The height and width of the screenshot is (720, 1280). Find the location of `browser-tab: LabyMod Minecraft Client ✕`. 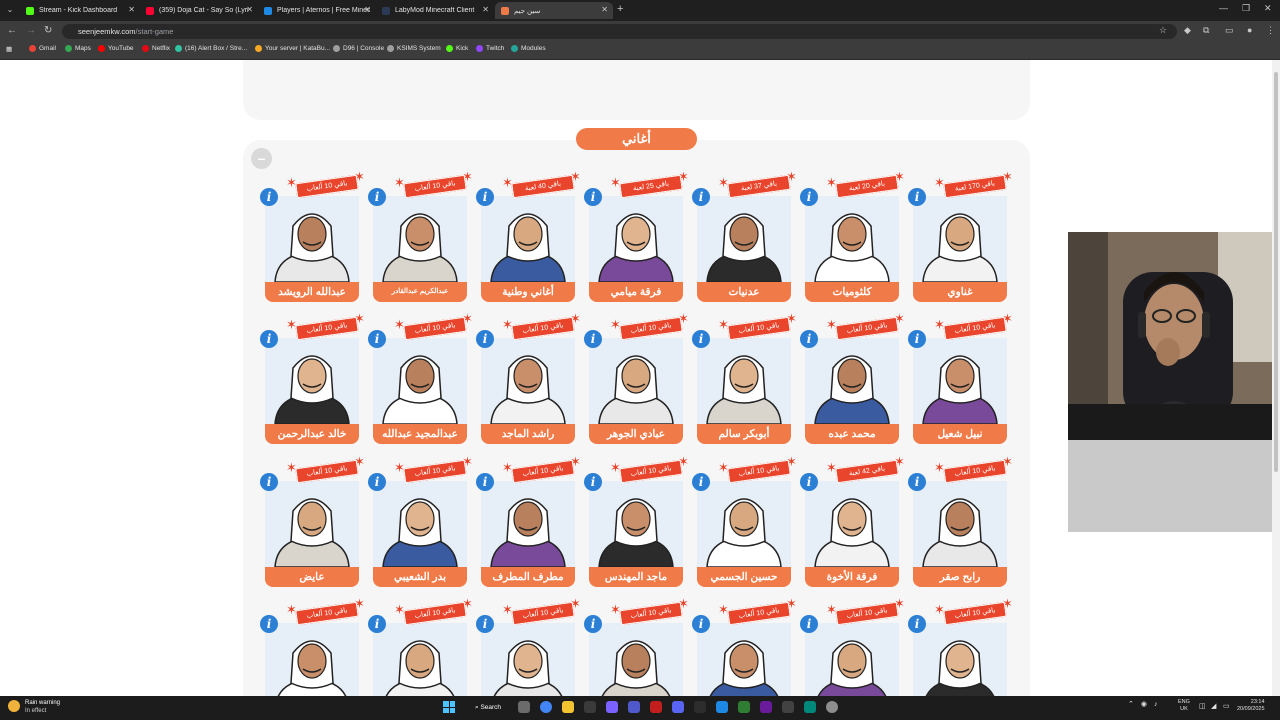

browser-tab: LabyMod Minecraft Client ✕ is located at coordinates (435, 10).